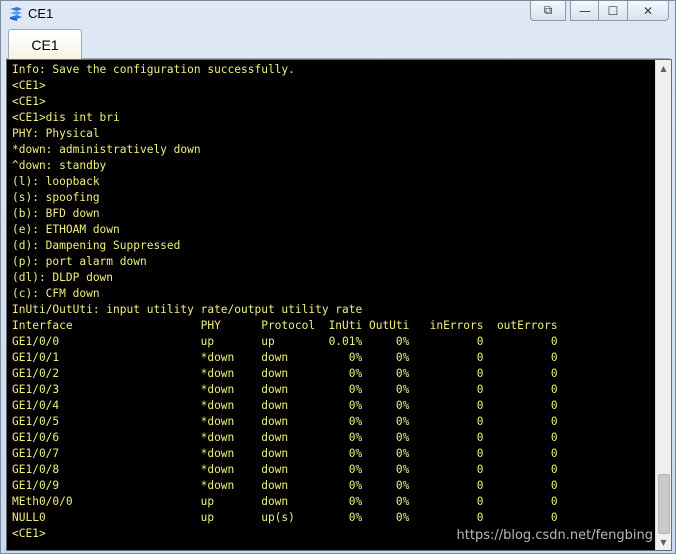 Image resolution: width=676 pixels, height=554 pixels. What do you see at coordinates (285, 517) in the screenshot?
I see `console-line: NULL0 up up(s) 0% 0% 0 0` at bounding box center [285, 517].